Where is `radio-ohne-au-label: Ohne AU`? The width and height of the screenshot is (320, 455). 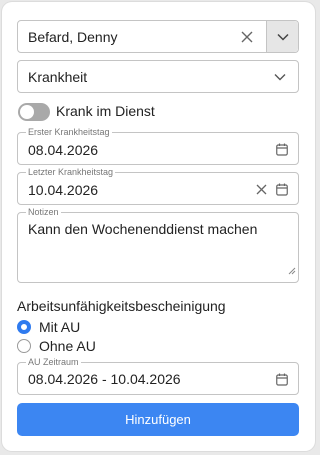
radio-ohne-au-label: Ohne AU is located at coordinates (67, 346).